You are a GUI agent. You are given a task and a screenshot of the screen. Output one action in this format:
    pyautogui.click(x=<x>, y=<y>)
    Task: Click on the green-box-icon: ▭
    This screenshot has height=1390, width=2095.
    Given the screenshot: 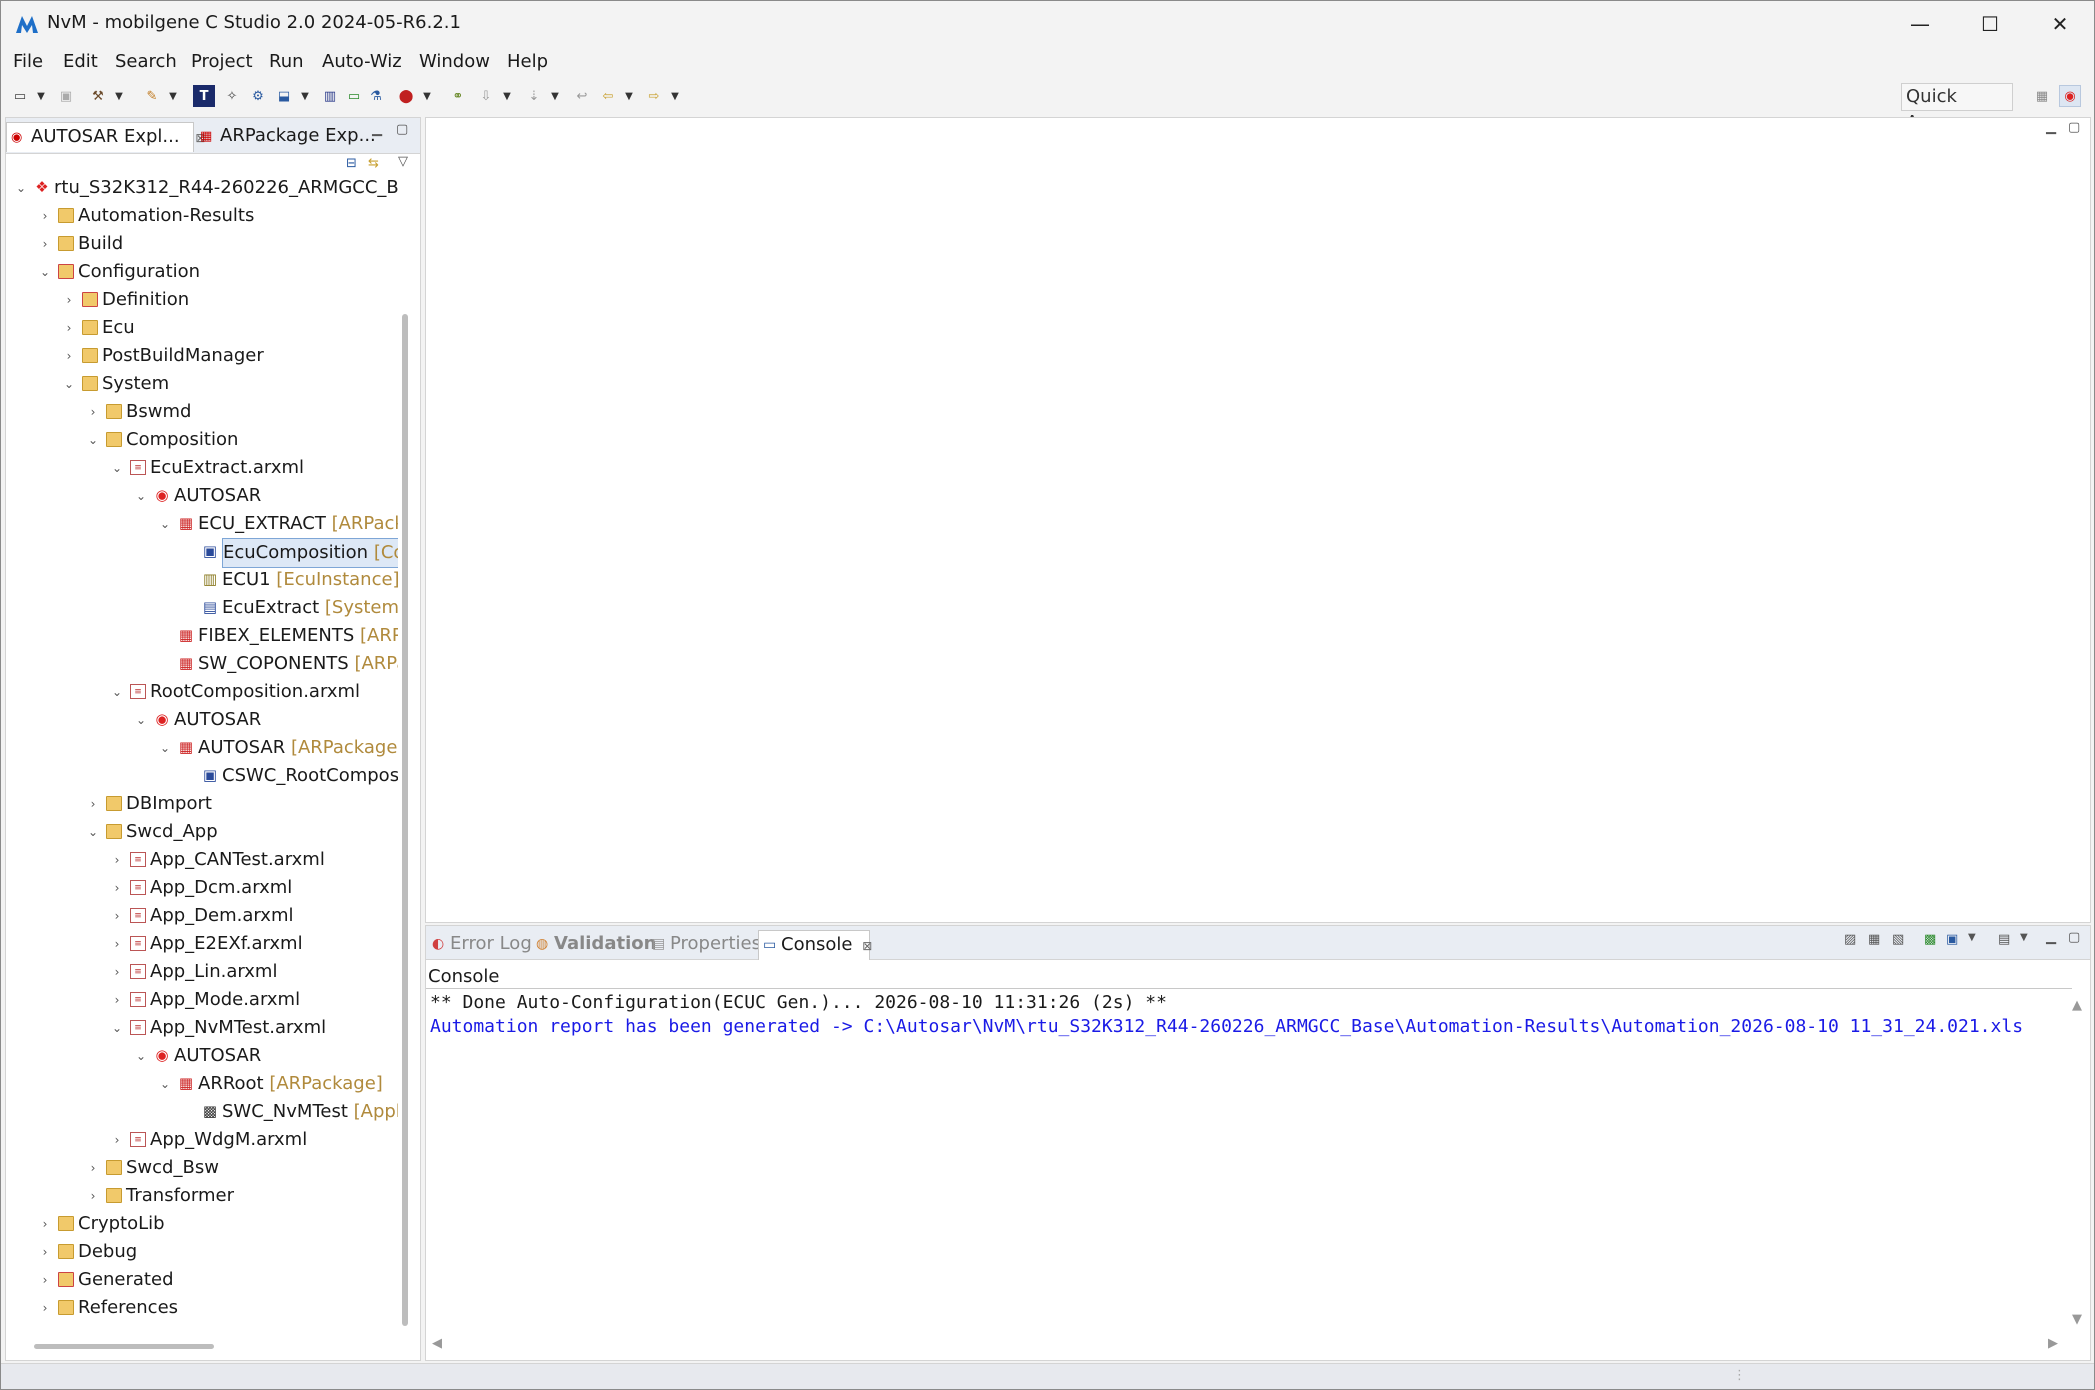 What is the action you would take?
    pyautogui.click(x=354, y=96)
    